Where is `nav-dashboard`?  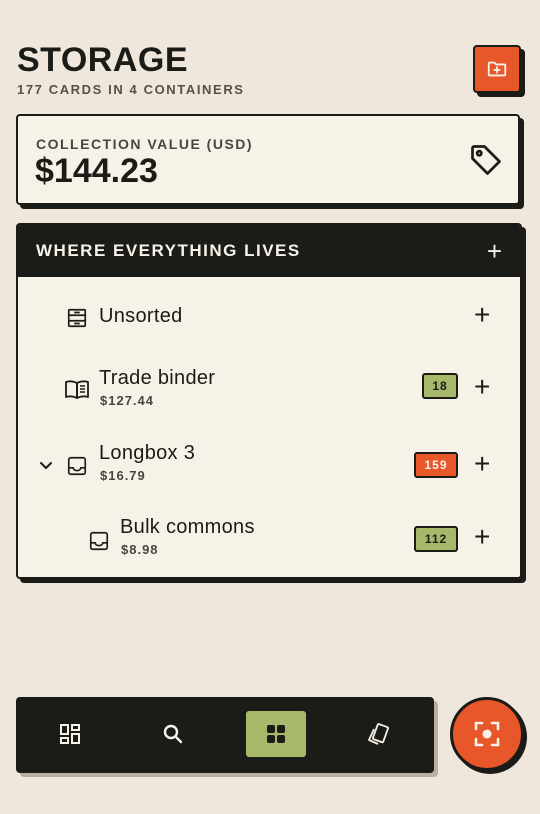
nav-dashboard is located at coordinates (70, 734).